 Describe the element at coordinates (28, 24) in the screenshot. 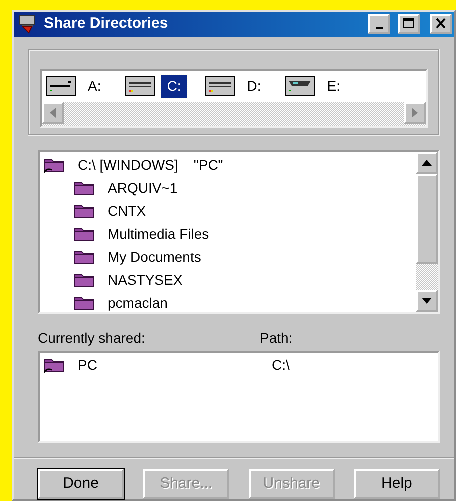

I see `app-icon` at that location.